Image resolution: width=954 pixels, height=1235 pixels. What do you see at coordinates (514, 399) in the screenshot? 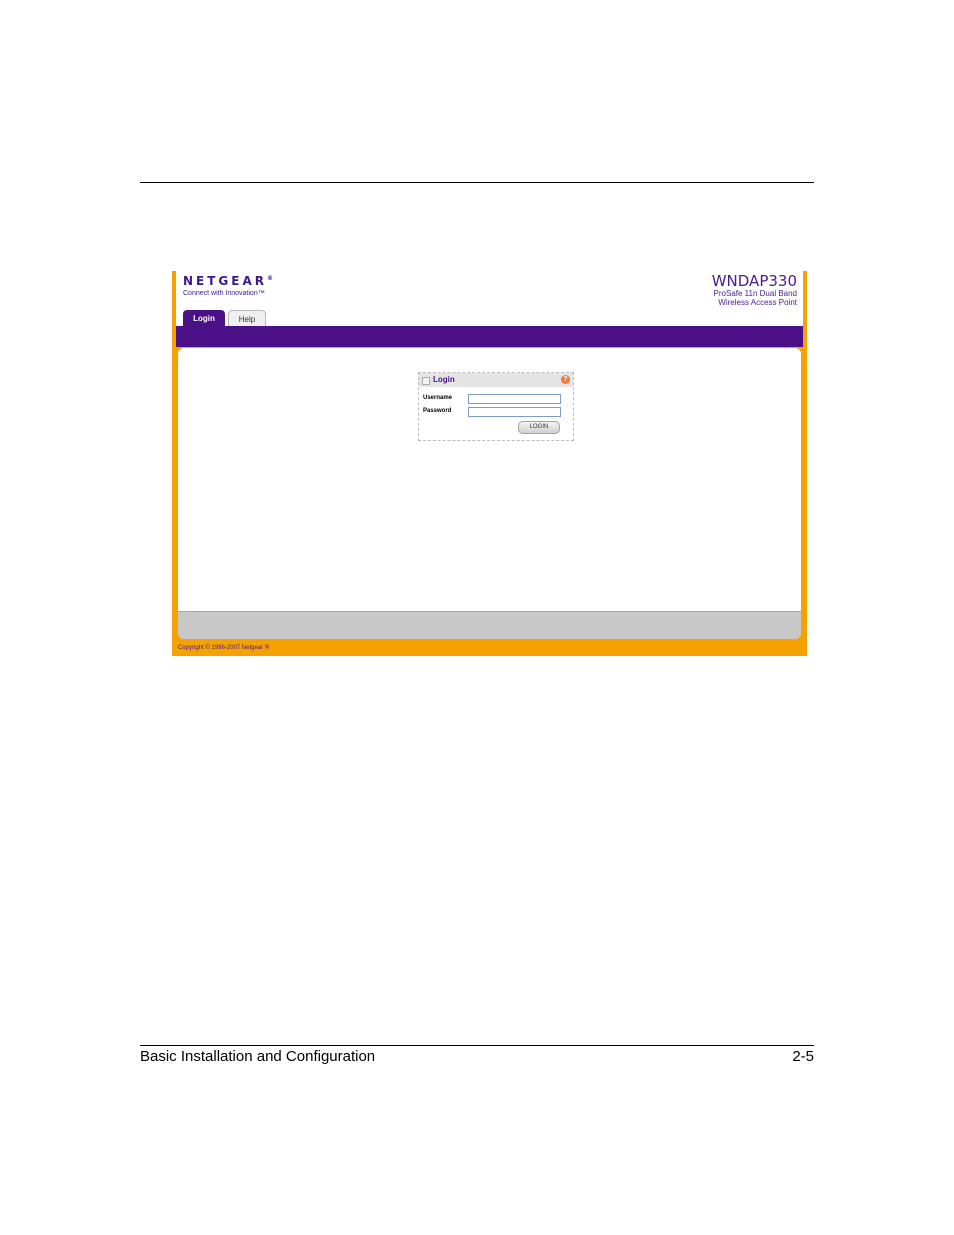
I see `username-input` at bounding box center [514, 399].